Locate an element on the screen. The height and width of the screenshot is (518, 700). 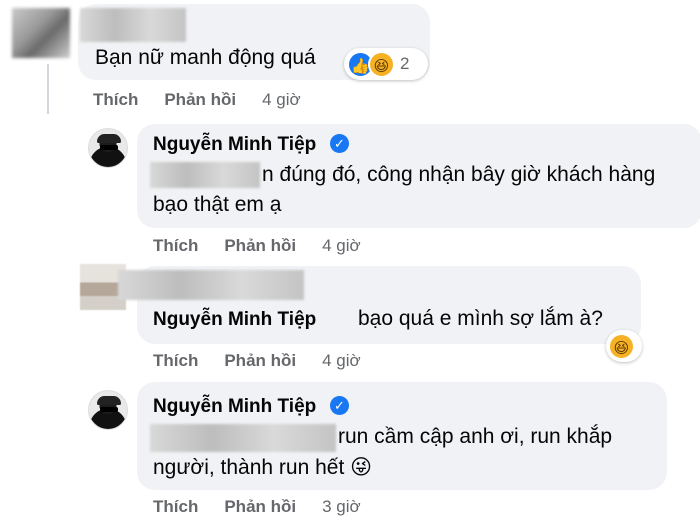
comment-actions: Thích Phản hồi 3 giờ is located at coordinates (270, 507).